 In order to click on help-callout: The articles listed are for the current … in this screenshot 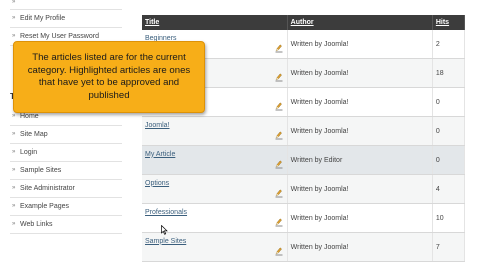, I will do `click(109, 77)`.